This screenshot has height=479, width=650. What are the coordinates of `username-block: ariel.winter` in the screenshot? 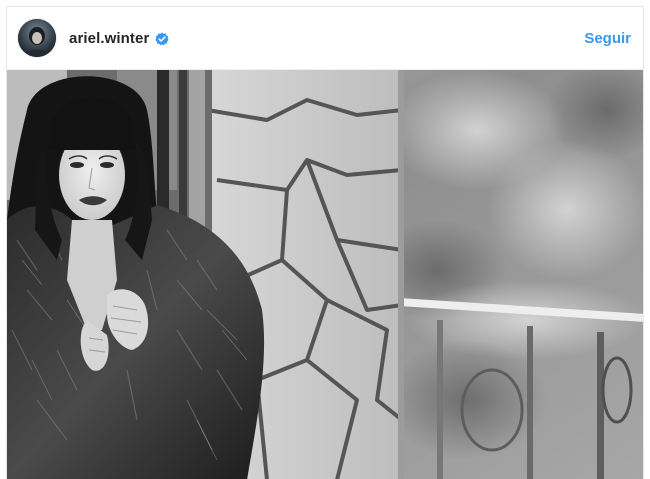 It's located at (119, 38).